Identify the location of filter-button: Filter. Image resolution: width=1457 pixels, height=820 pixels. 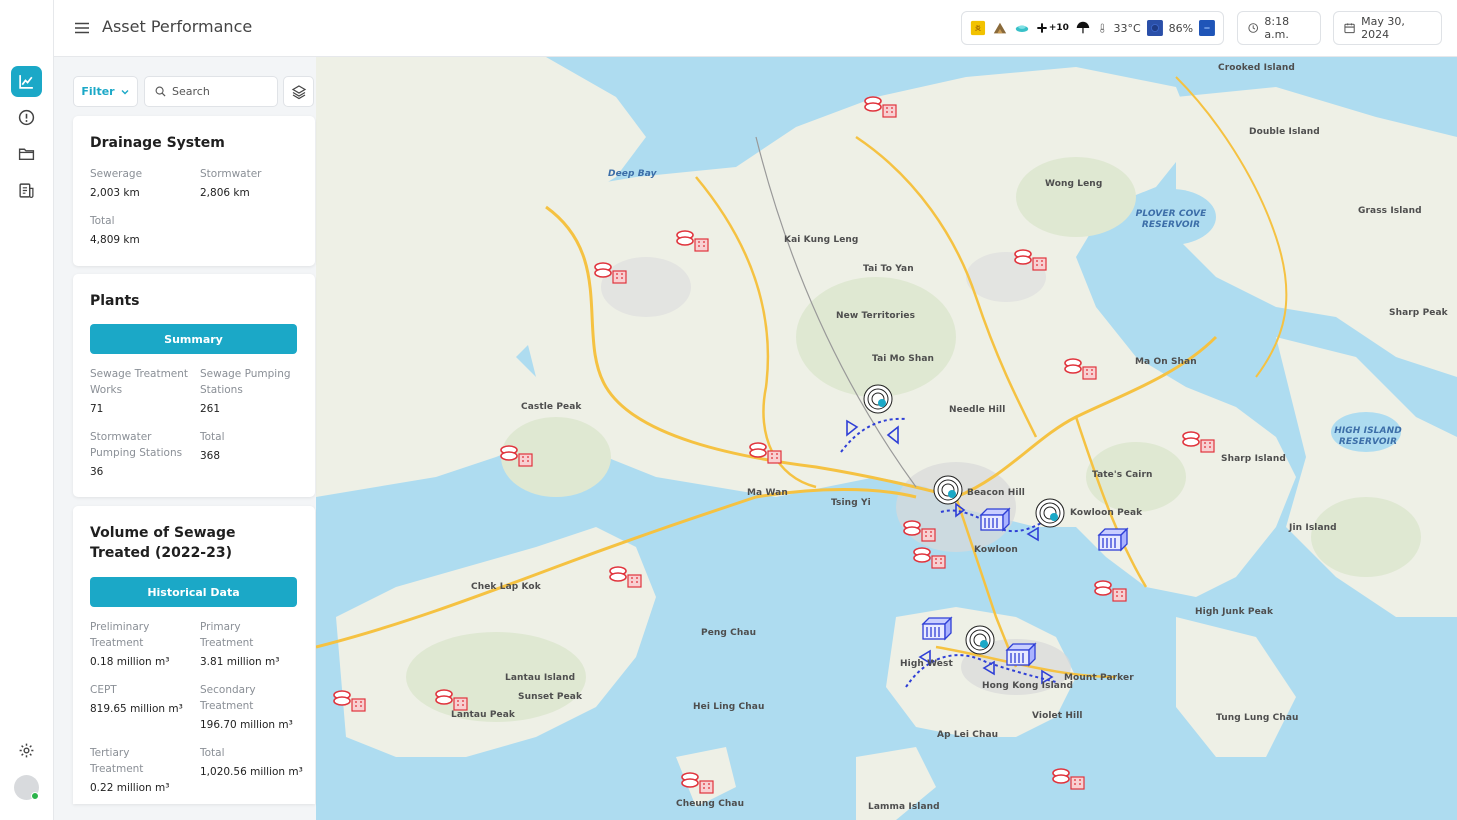
(105, 91).